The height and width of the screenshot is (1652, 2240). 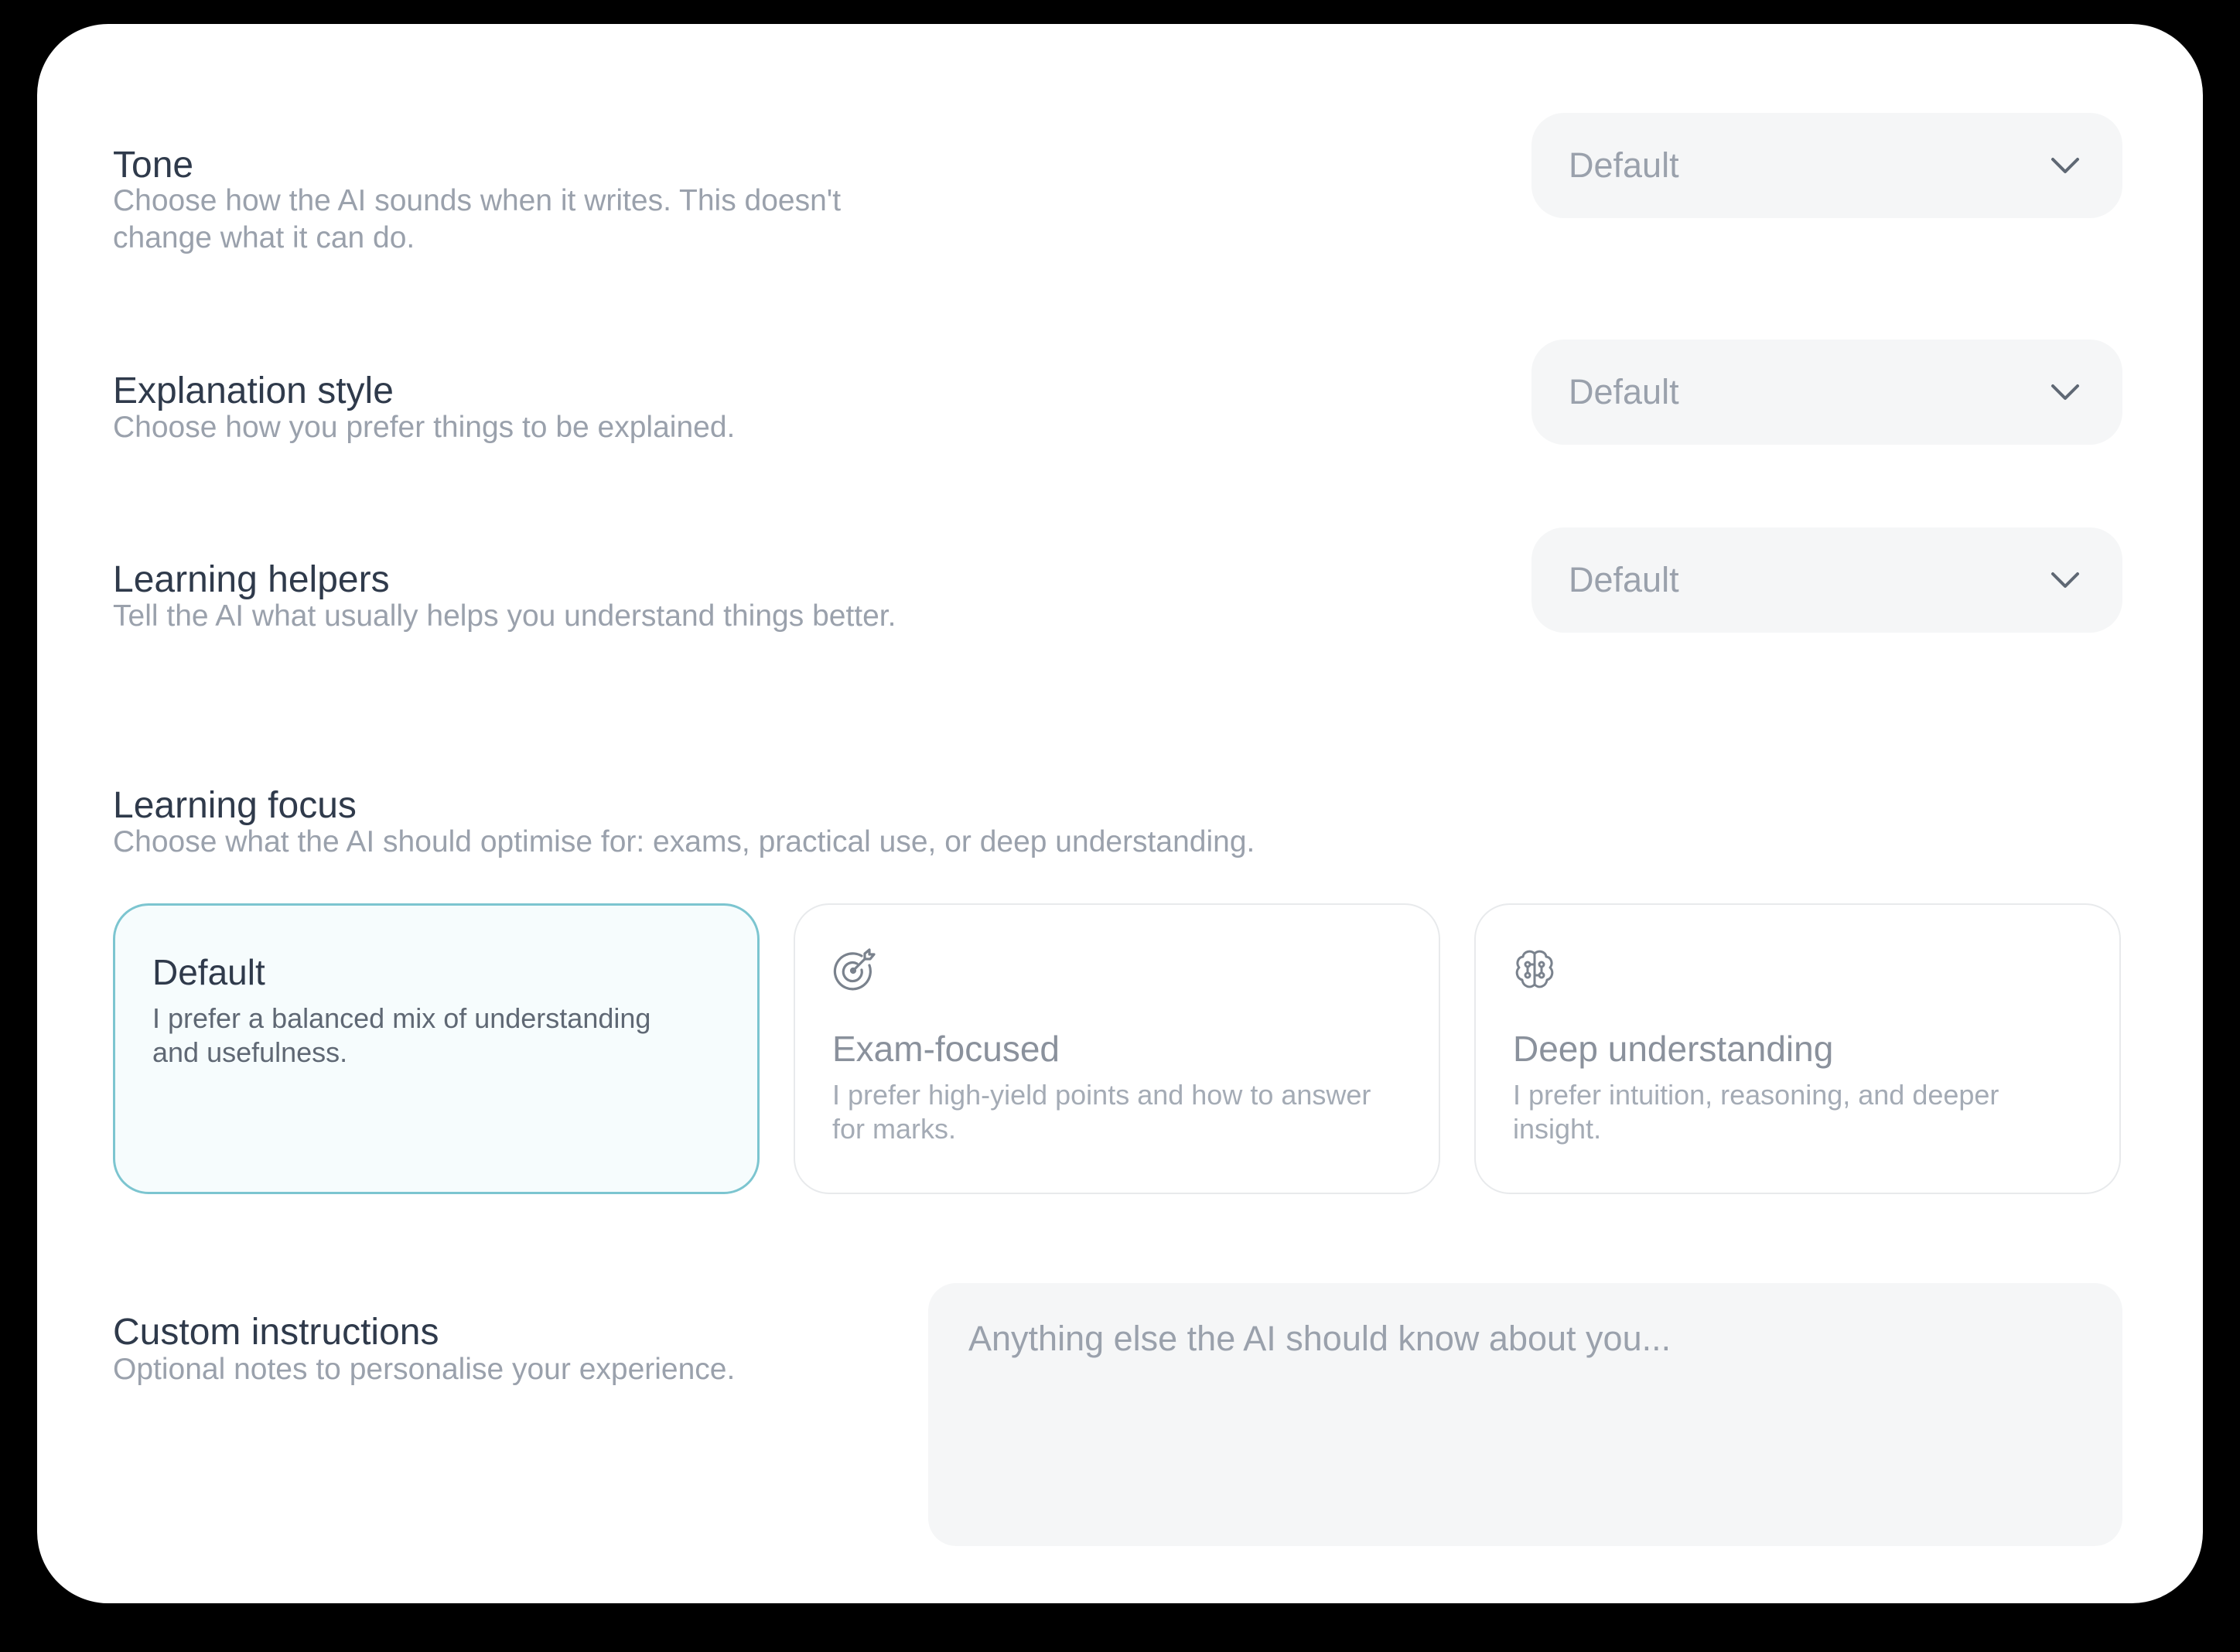 I want to click on learning-helpers-select-value: Default, so click(x=1624, y=579).